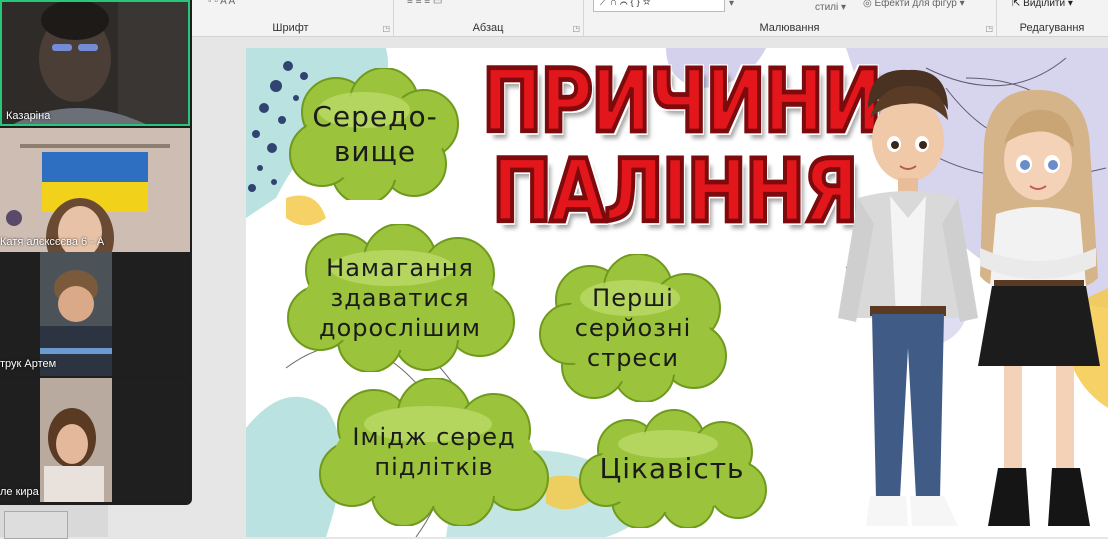  What do you see at coordinates (221, 3) in the screenshot?
I see `font-controls-icon: ◦ ▫ A A` at bounding box center [221, 3].